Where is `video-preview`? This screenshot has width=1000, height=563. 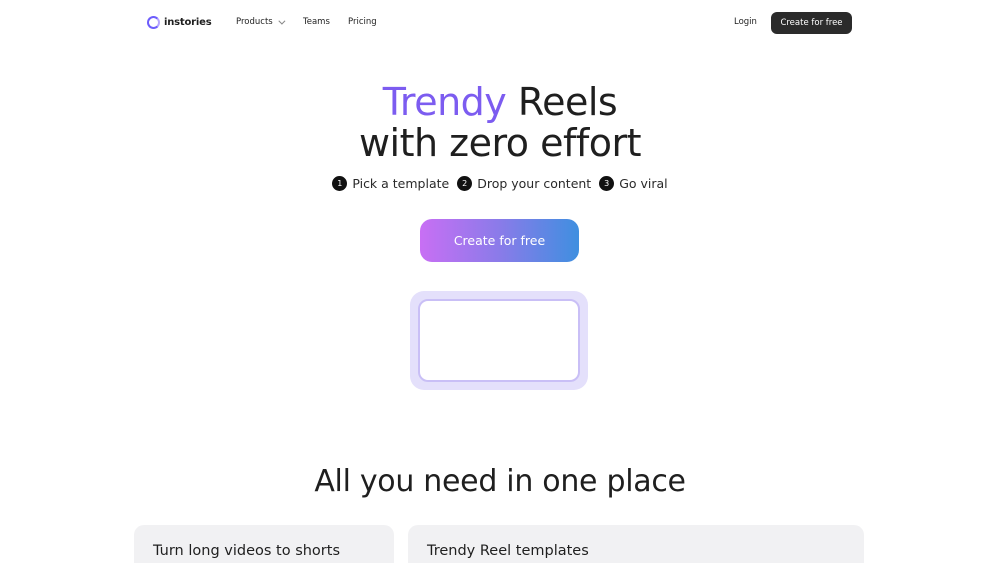
video-preview is located at coordinates (499, 340).